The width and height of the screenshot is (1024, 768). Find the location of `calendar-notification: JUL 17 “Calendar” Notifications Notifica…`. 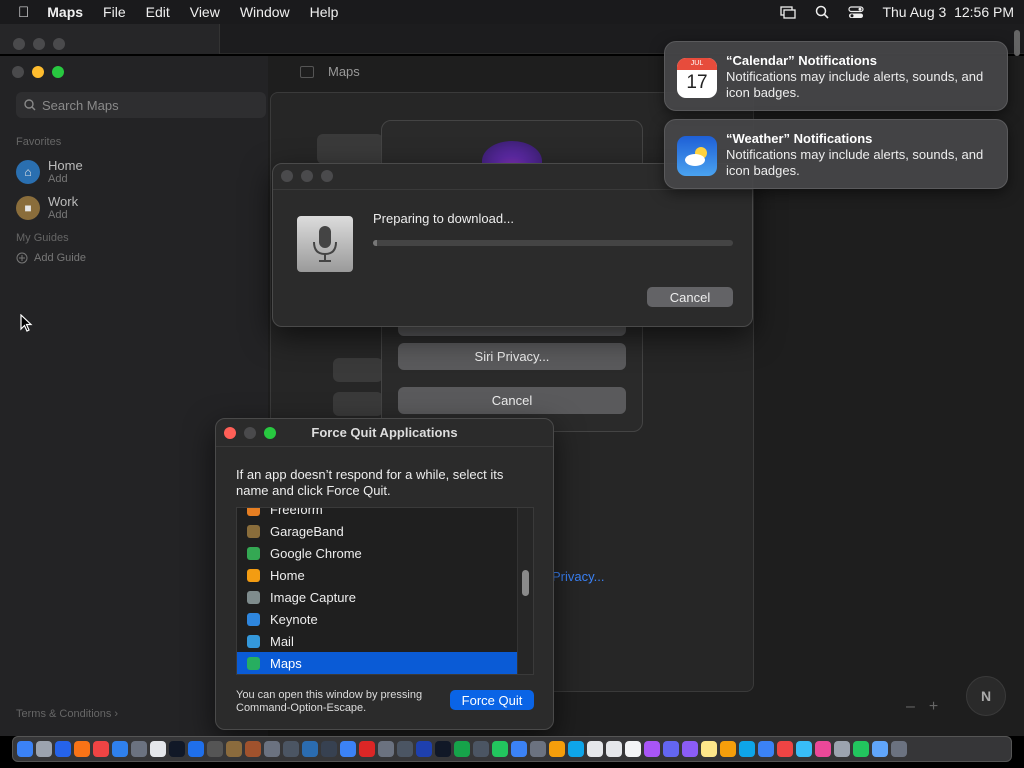

calendar-notification: JUL 17 “Calendar” Notifications Notifica… is located at coordinates (836, 76).